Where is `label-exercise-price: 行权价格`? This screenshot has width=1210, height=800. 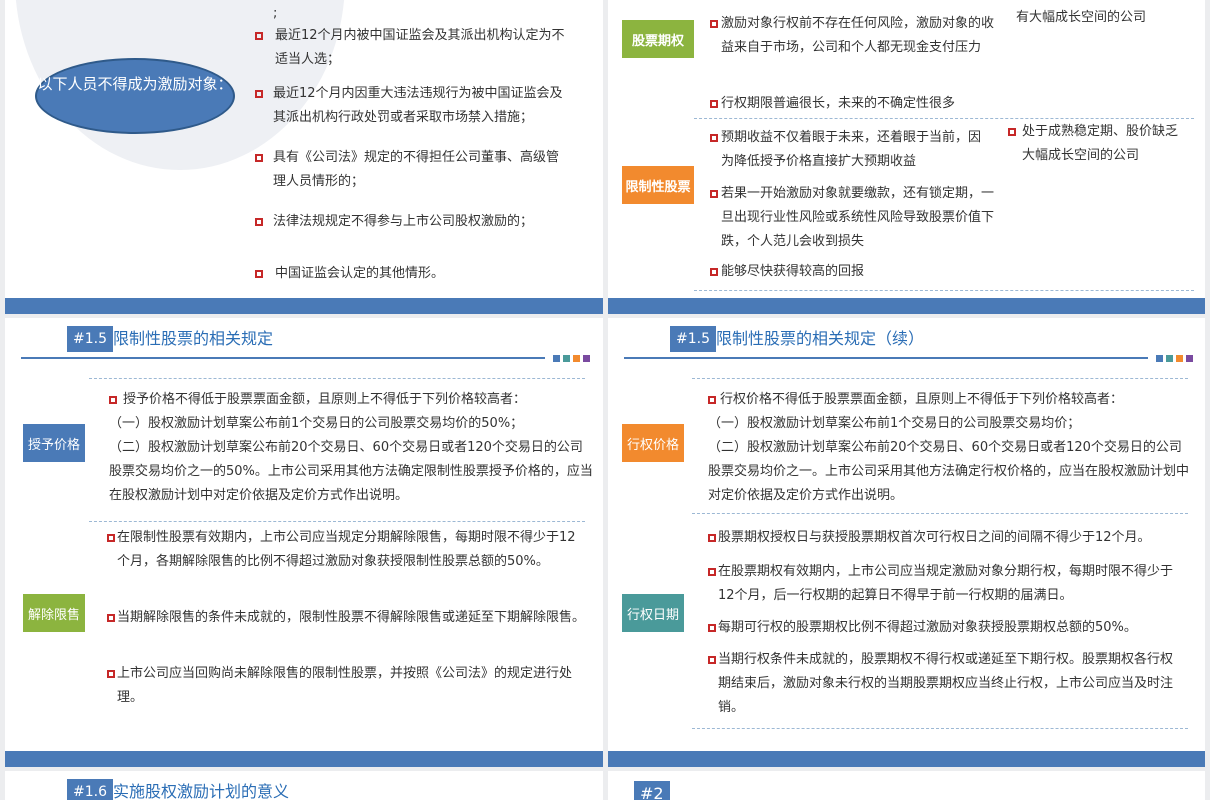 label-exercise-price: 行权价格 is located at coordinates (653, 443).